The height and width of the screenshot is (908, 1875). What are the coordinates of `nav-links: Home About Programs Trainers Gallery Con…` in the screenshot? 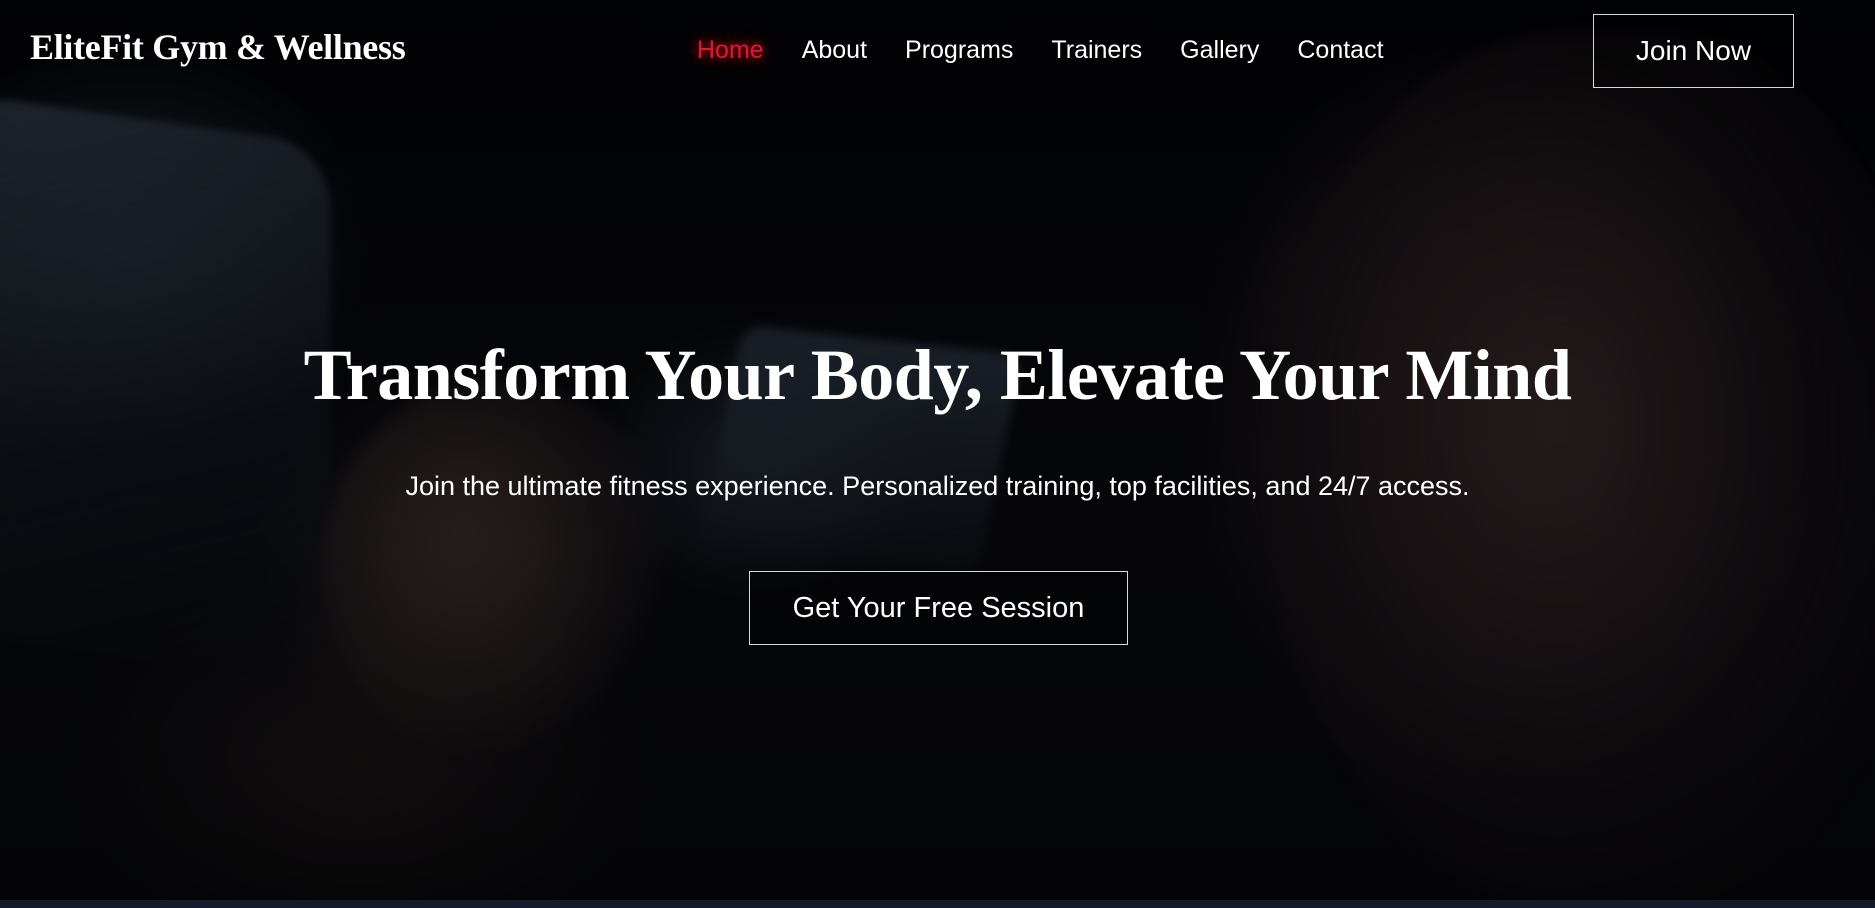 It's located at (1059, 50).